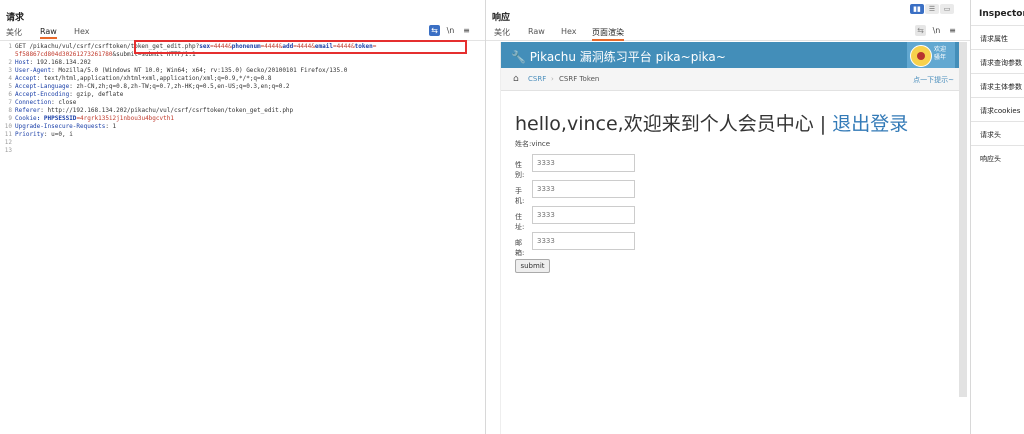  Describe the element at coordinates (520, 196) in the screenshot. I see `field-label: 手机:` at that location.